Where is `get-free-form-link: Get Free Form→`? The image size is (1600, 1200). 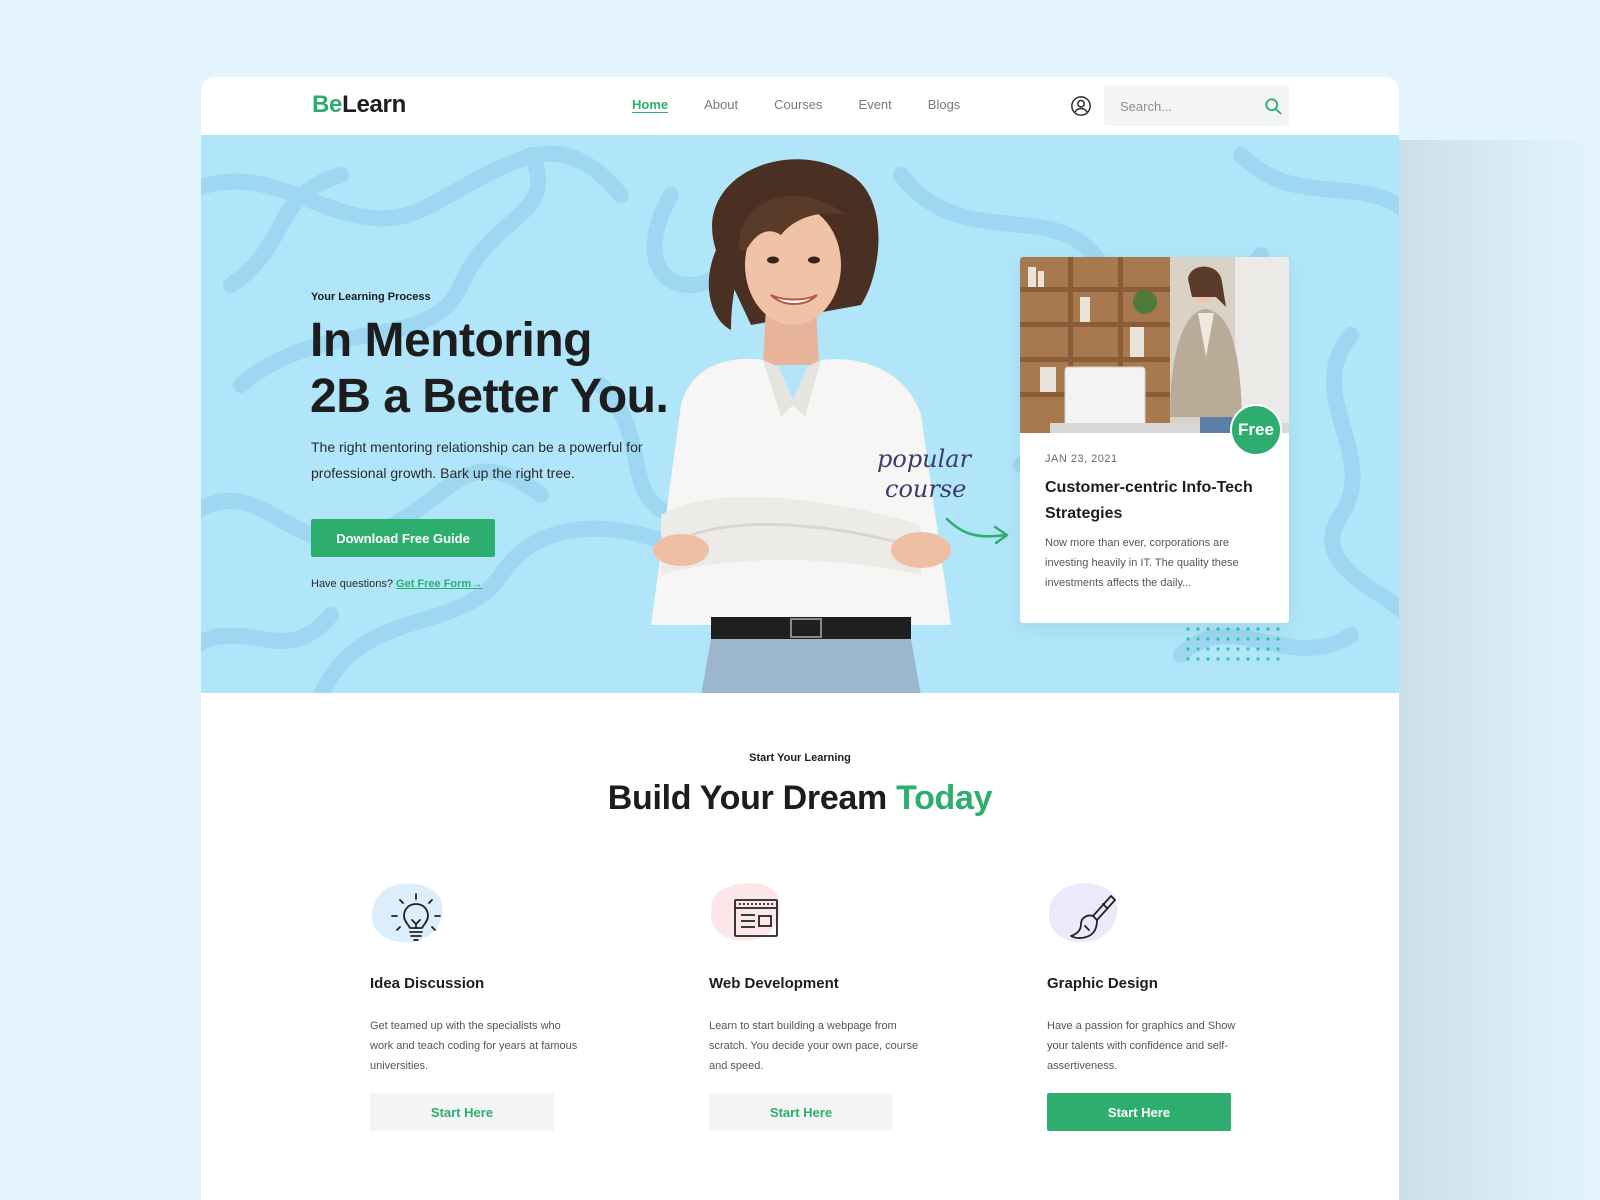 get-free-form-link: Get Free Form→ is located at coordinates (439, 584).